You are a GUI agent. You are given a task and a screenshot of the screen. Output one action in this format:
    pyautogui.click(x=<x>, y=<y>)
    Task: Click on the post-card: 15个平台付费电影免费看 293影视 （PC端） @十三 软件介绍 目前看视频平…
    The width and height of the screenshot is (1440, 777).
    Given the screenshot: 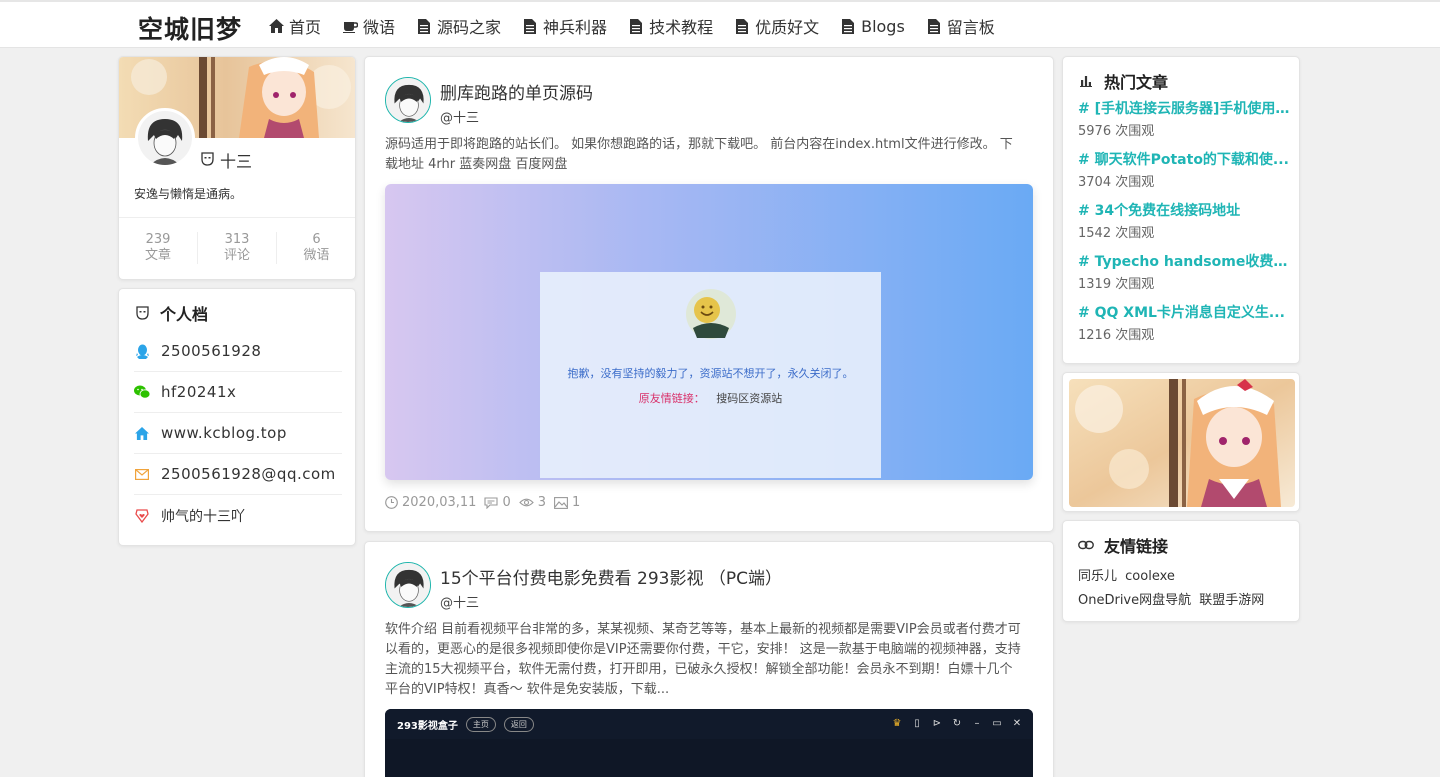 What is the action you would take?
    pyautogui.click(x=709, y=659)
    